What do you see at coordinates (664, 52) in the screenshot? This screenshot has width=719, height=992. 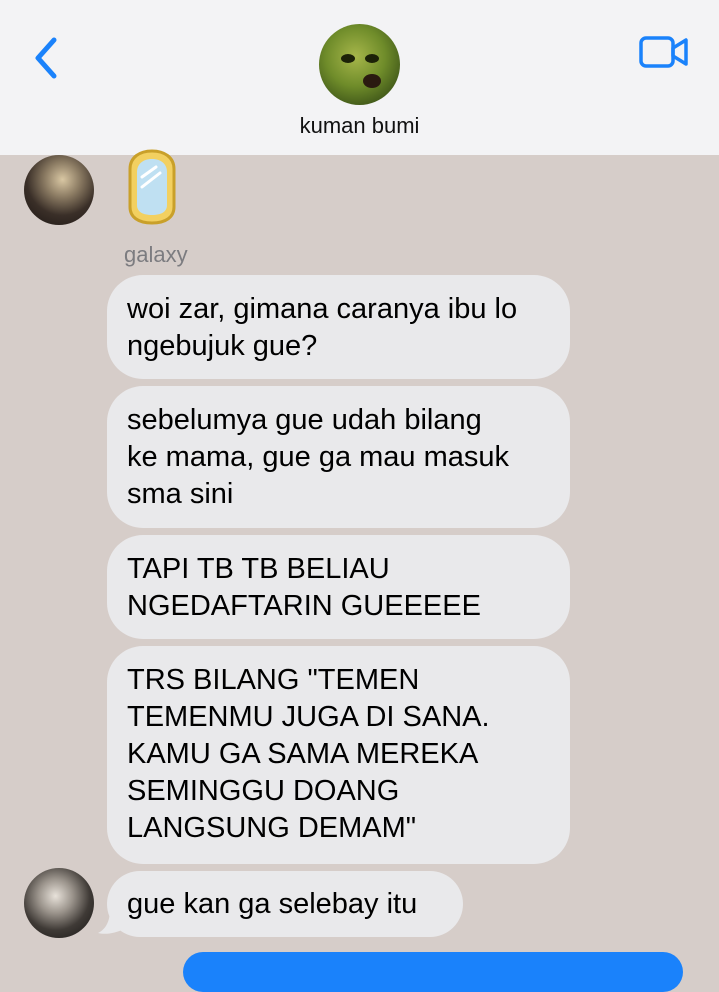 I see `video-camera-icon` at bounding box center [664, 52].